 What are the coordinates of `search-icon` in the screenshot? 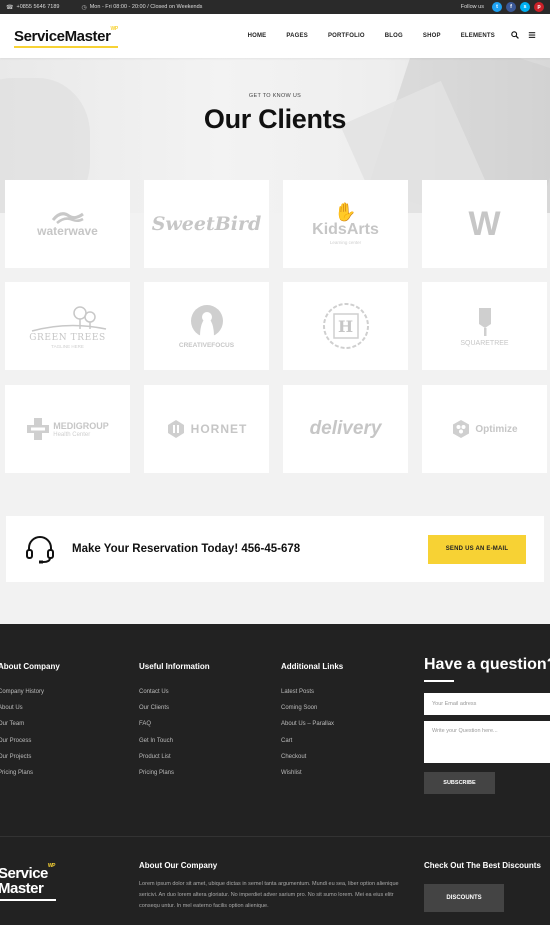 It's located at (515, 36).